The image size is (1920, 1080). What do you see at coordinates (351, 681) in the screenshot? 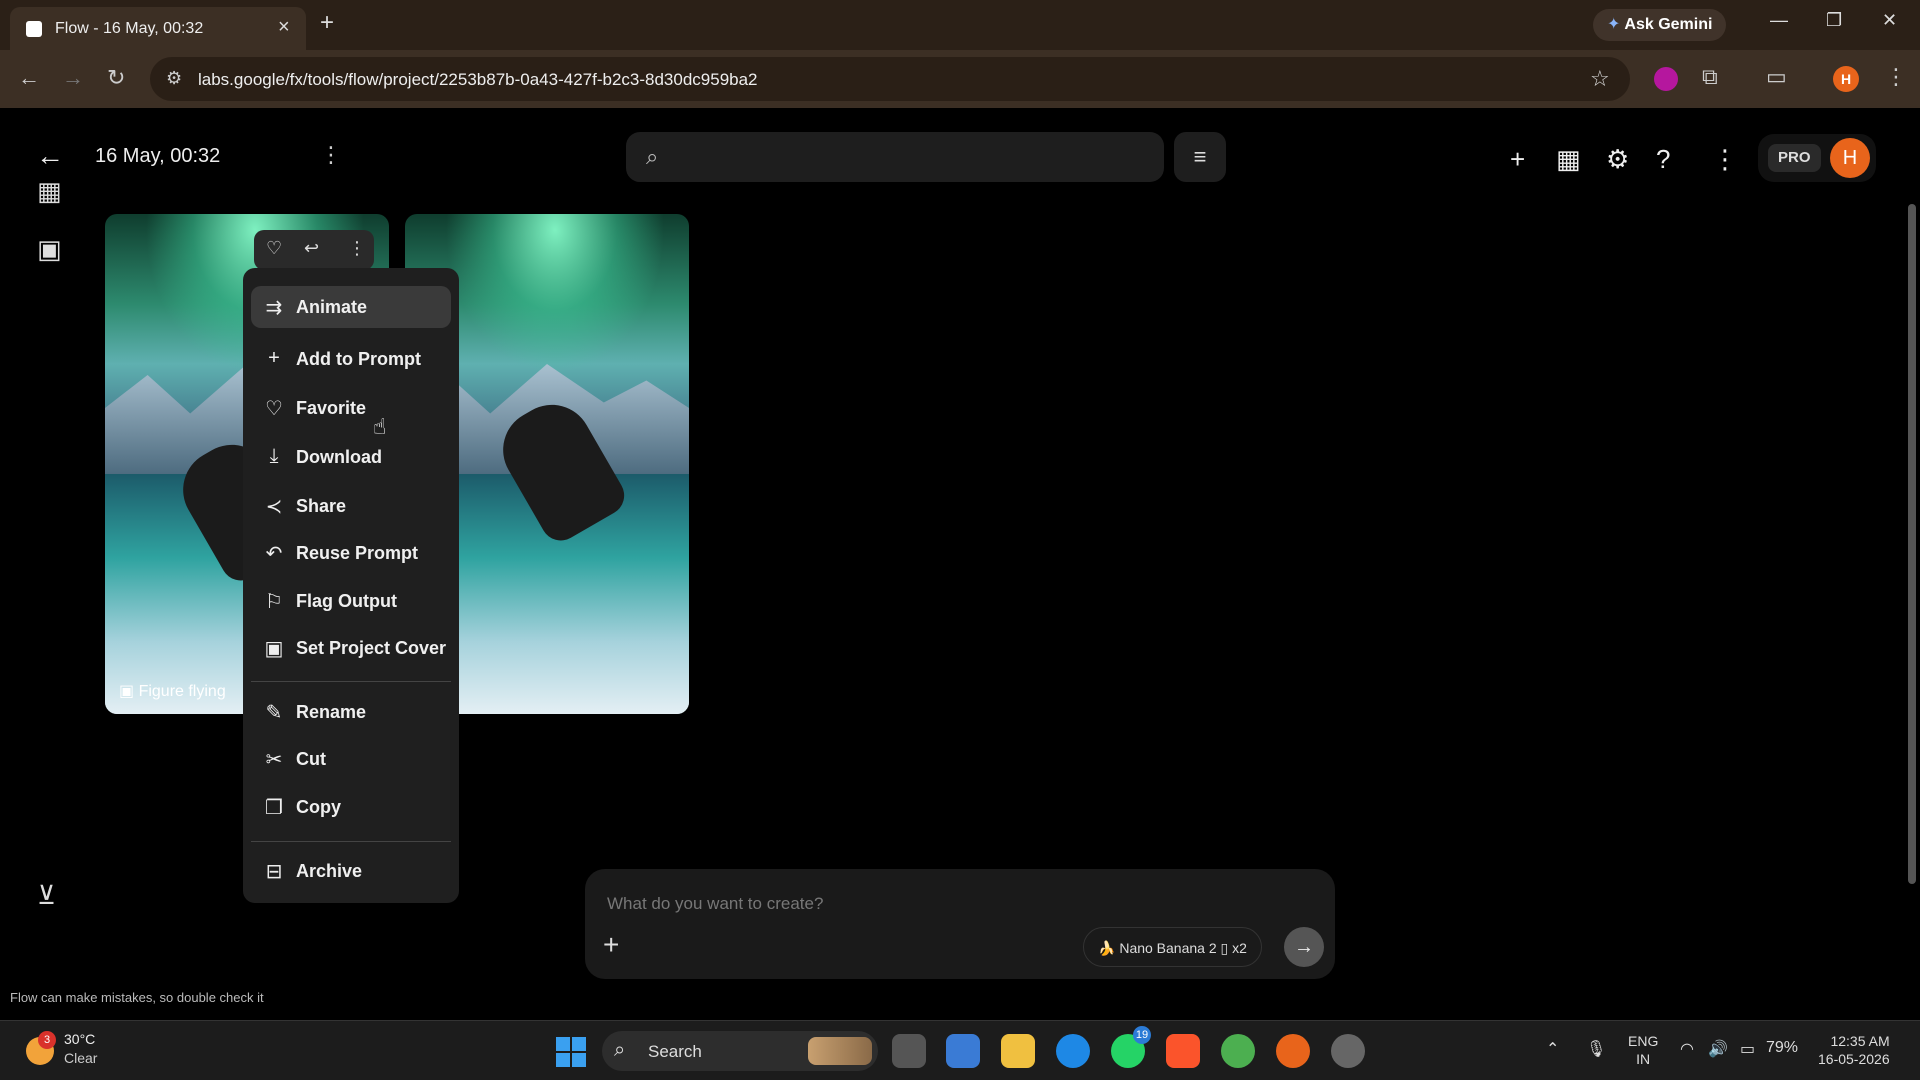
I see `menu-divider` at bounding box center [351, 681].